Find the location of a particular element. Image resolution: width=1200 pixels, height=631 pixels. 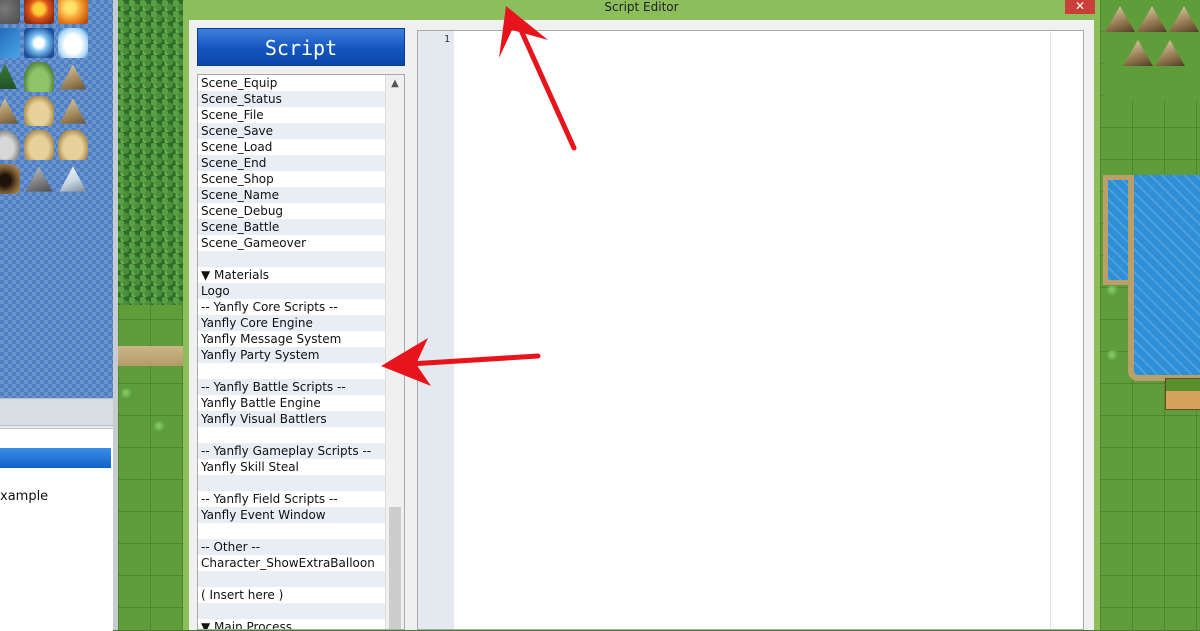

script-list-item: Yanfly Party System is located at coordinates (292, 355).